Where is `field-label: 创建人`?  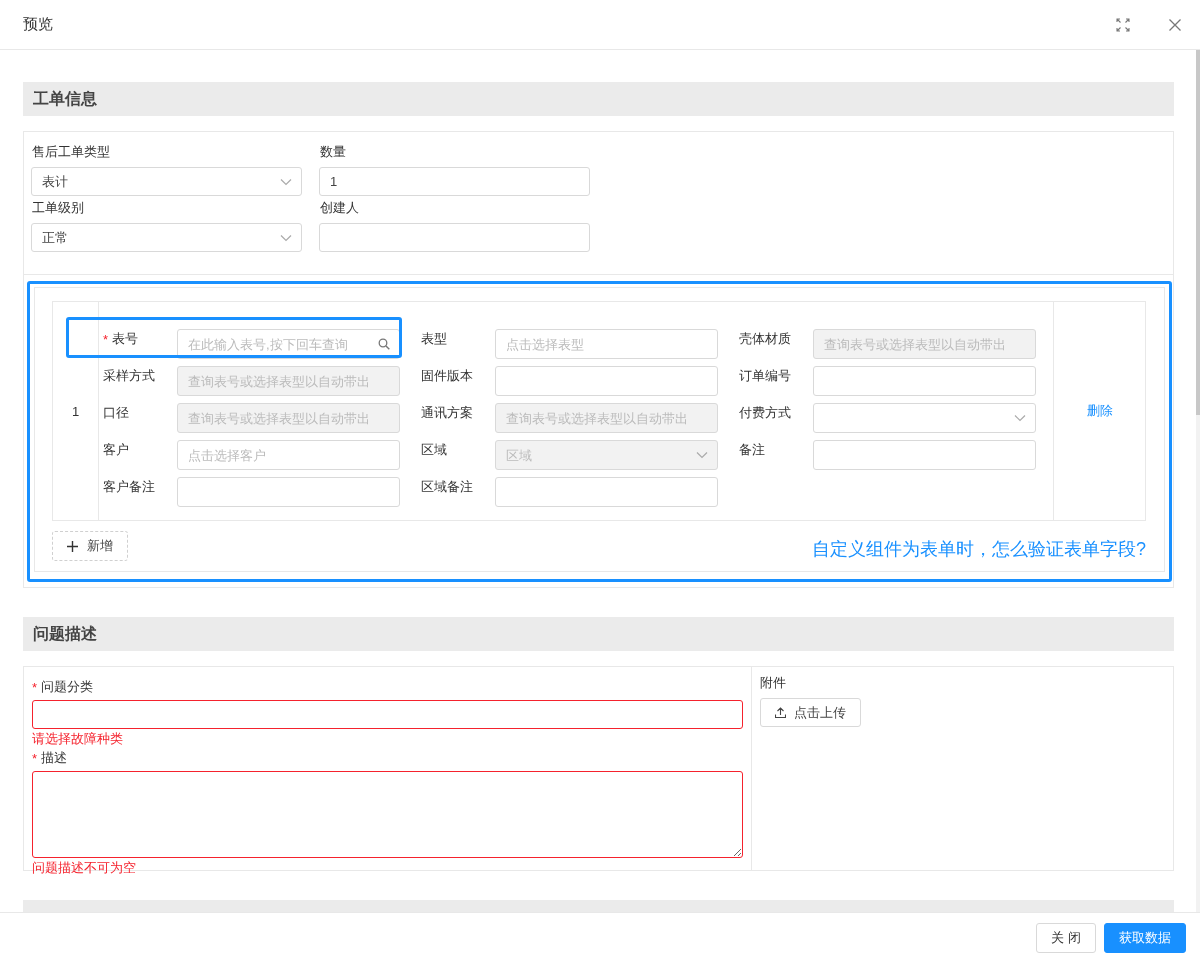
field-label: 创建人 is located at coordinates (339, 208).